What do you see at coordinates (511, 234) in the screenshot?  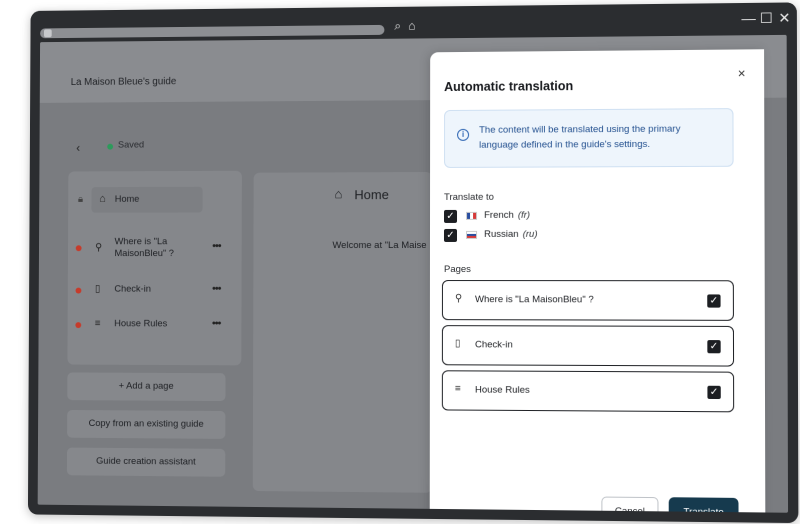 I see `language-label: Russian (ru)` at bounding box center [511, 234].